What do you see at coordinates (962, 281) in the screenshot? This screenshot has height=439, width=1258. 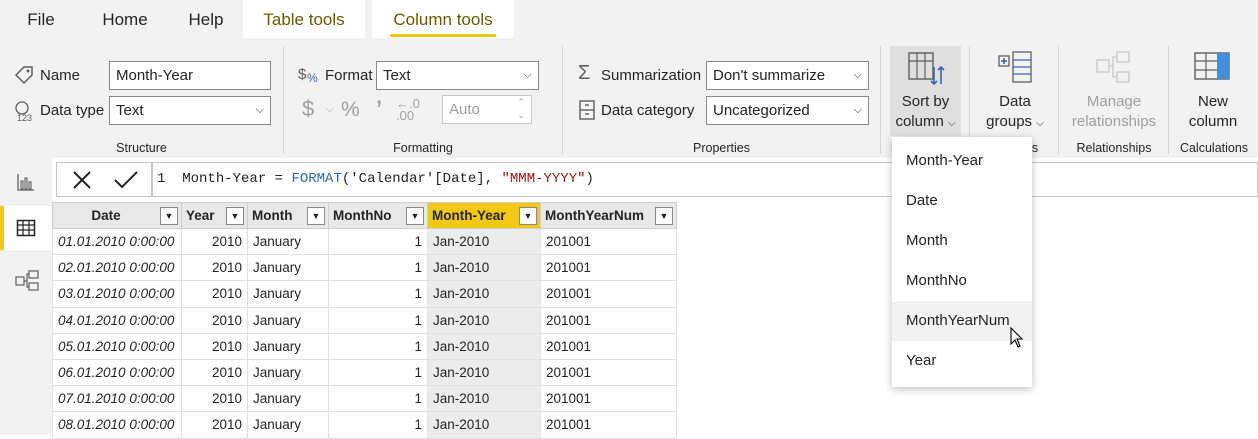 I see `sort-option-monthno: MonthNo` at bounding box center [962, 281].